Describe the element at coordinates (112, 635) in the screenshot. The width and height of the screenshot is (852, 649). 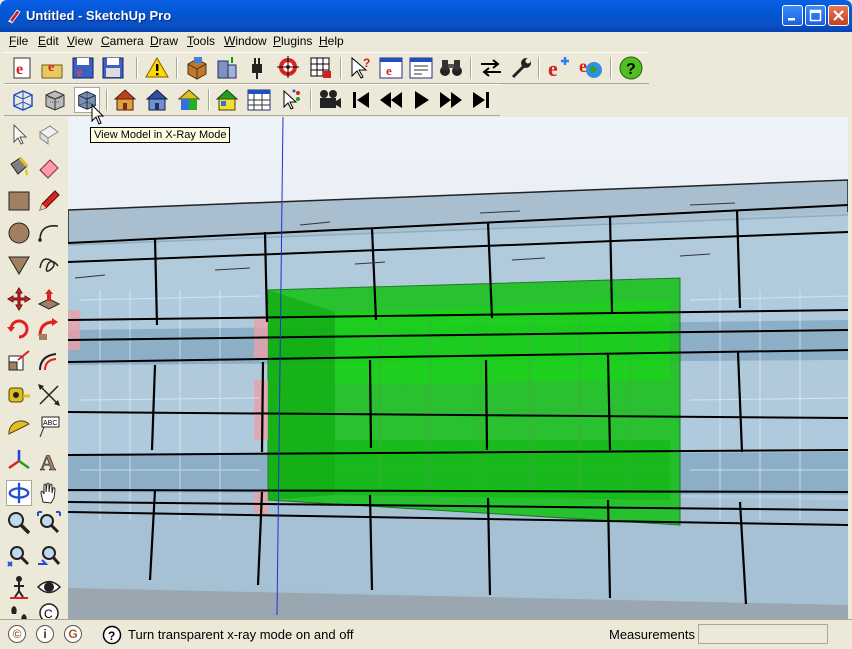
I see `status-help-icon: ?` at that location.